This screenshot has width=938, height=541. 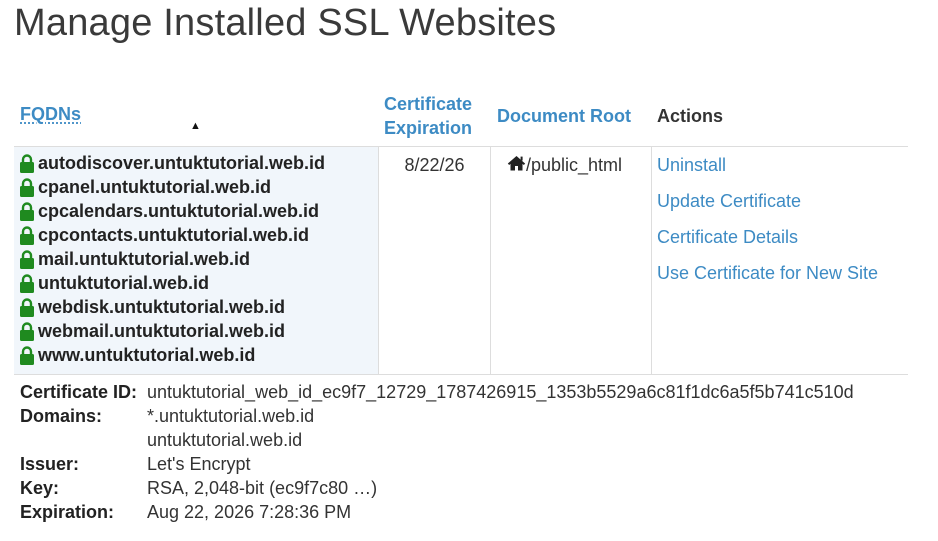 What do you see at coordinates (516, 165) in the screenshot?
I see `home-icon` at bounding box center [516, 165].